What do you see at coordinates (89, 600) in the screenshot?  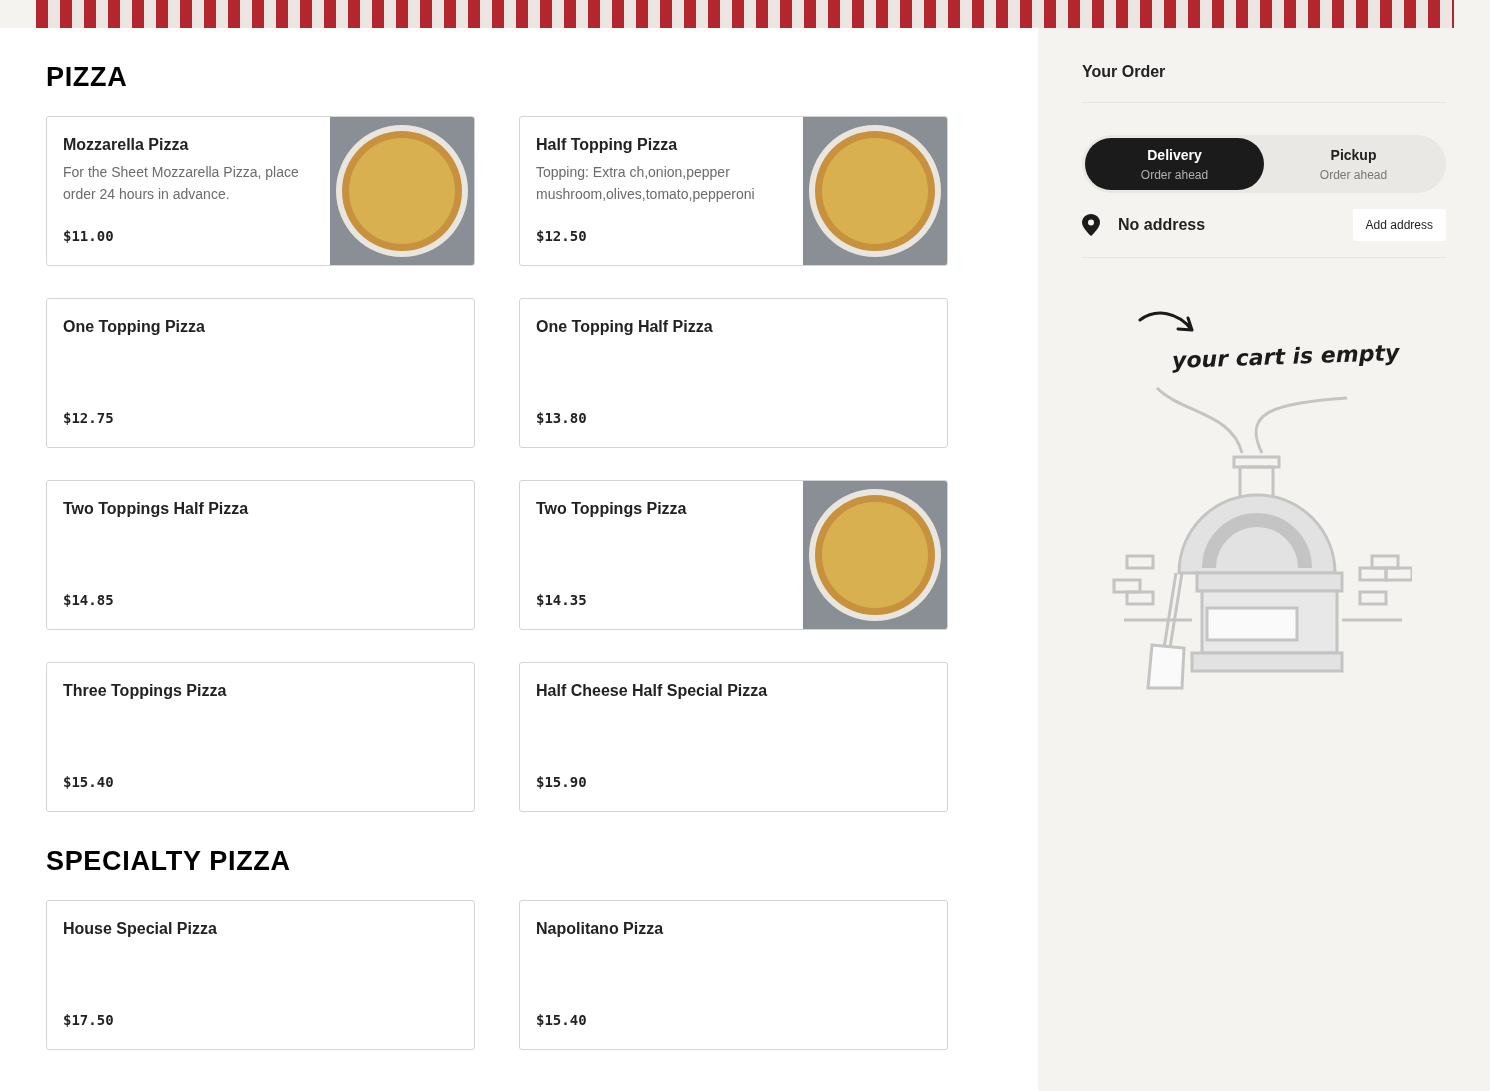 I see `item-price: $14.85` at bounding box center [89, 600].